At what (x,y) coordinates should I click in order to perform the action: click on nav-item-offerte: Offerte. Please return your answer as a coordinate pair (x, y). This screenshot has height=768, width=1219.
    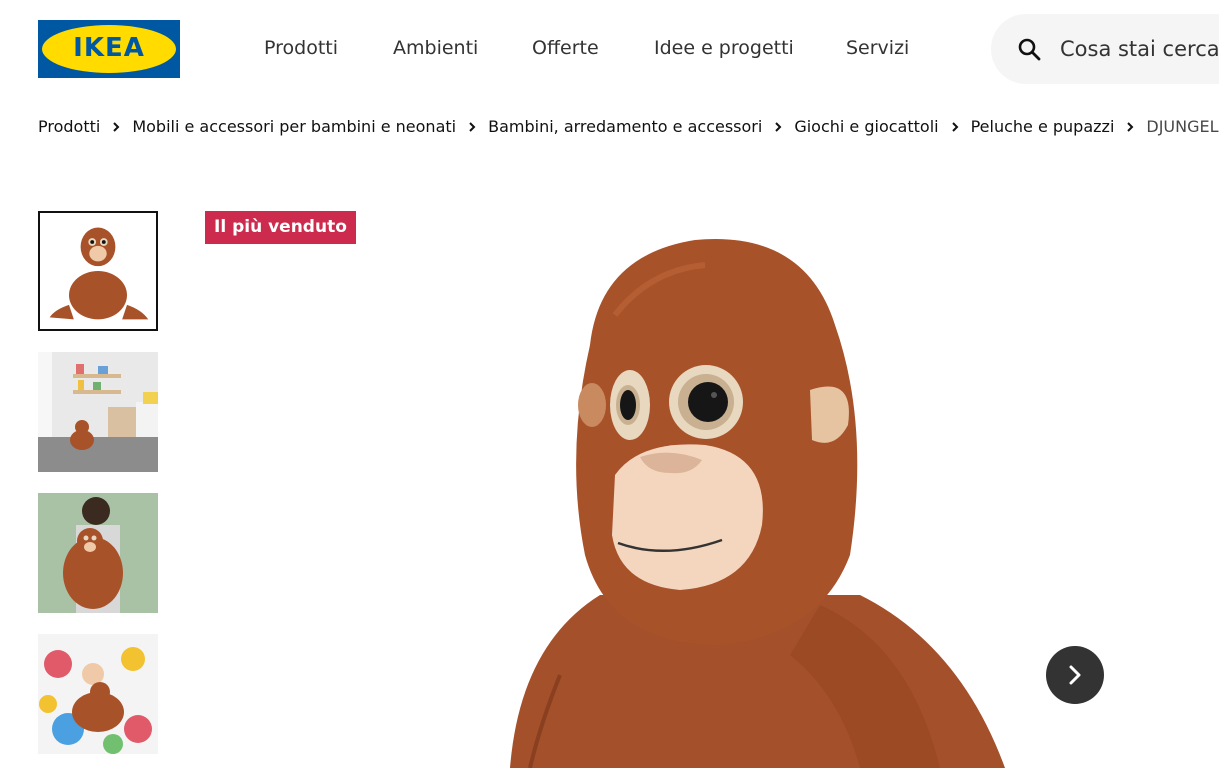
    Looking at the image, I should click on (565, 48).